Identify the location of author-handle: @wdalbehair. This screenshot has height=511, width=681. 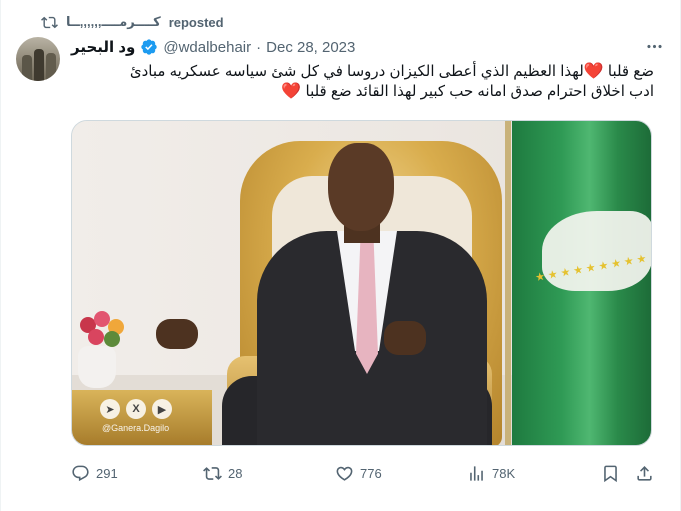
(207, 47).